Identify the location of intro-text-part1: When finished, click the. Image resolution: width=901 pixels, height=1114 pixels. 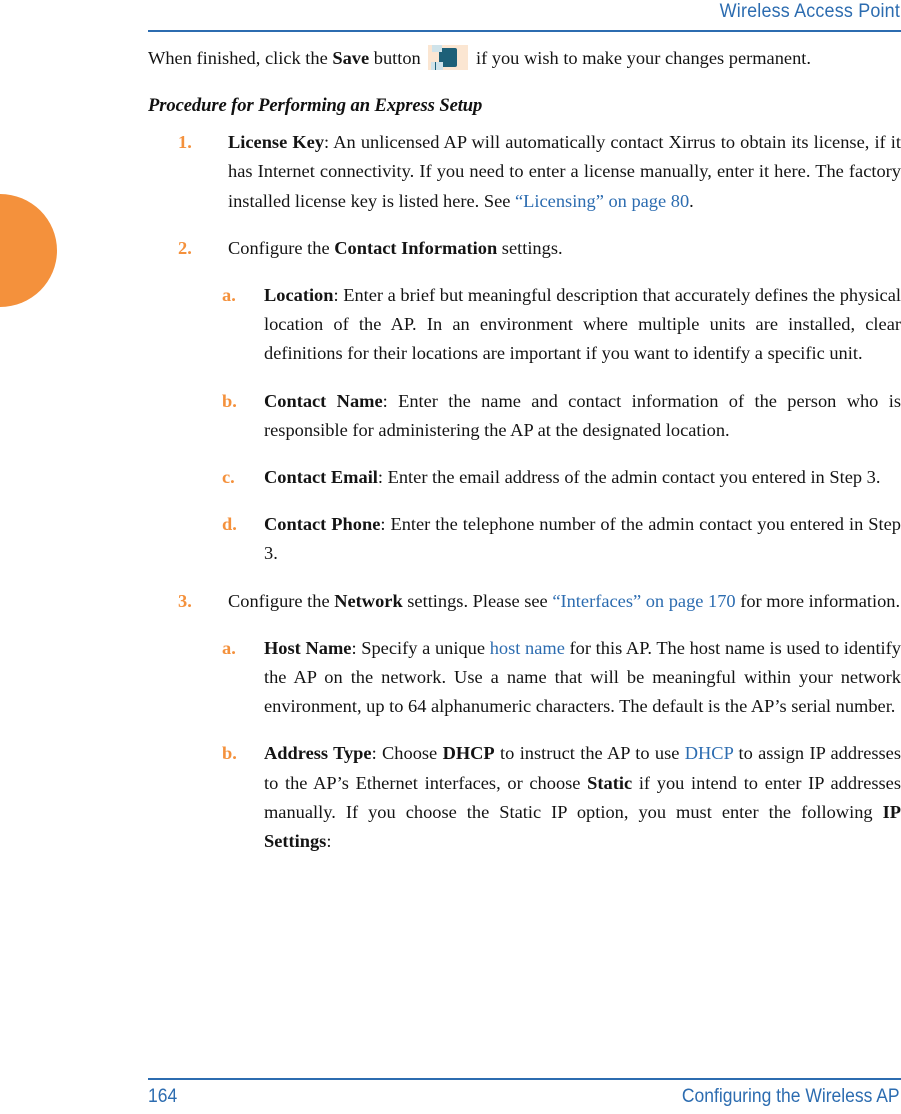
(240, 58).